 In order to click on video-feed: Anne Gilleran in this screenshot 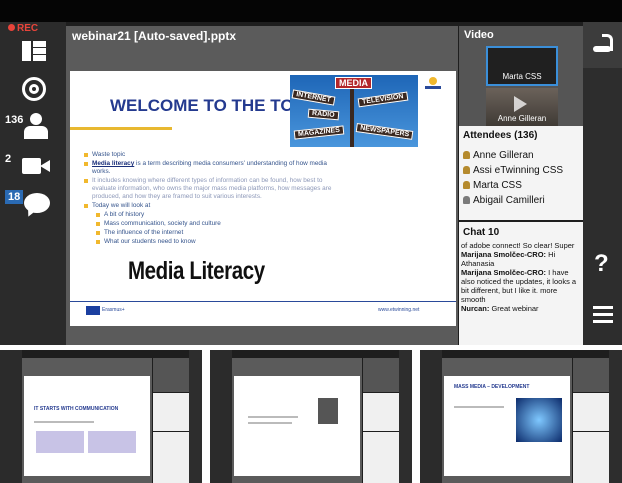, I will do `click(522, 107)`.